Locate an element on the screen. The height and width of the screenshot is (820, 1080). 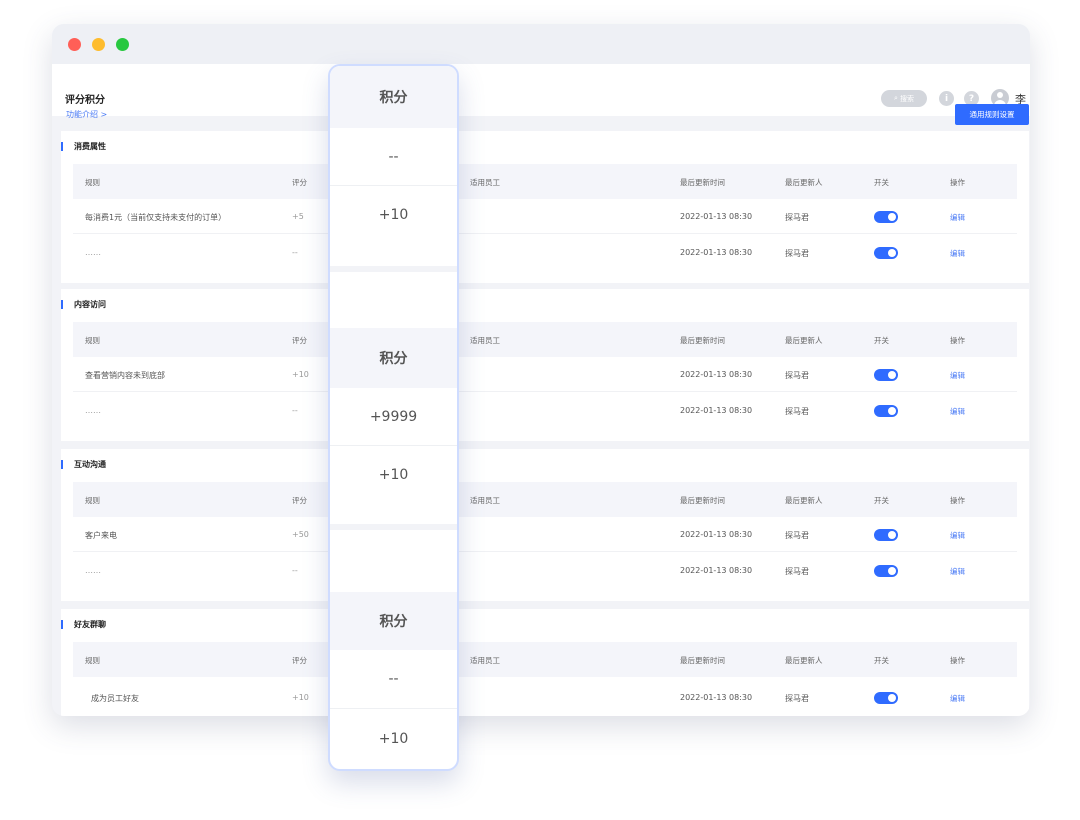
table-row: 成为员工好友 +10 2022-01-13 08:30 探马君 编辑 is located at coordinates (545, 697).